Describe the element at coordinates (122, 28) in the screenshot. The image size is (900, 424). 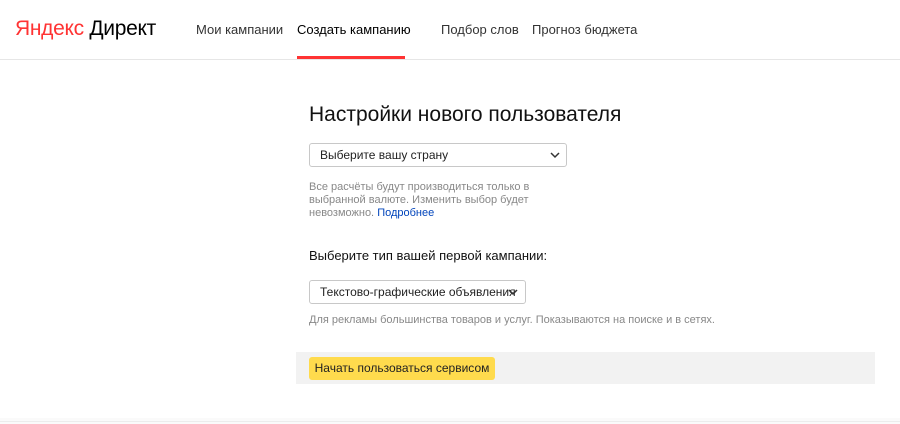
I see `logo-product: Директ` at that location.